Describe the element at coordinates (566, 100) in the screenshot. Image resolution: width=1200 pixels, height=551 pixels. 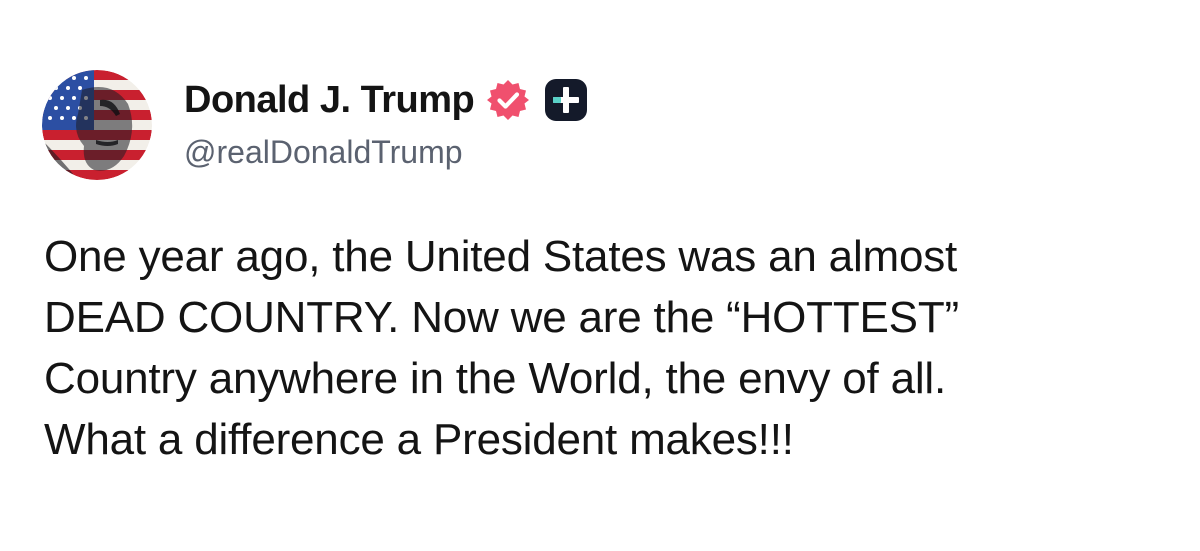
I see `plus-badge-icon` at that location.